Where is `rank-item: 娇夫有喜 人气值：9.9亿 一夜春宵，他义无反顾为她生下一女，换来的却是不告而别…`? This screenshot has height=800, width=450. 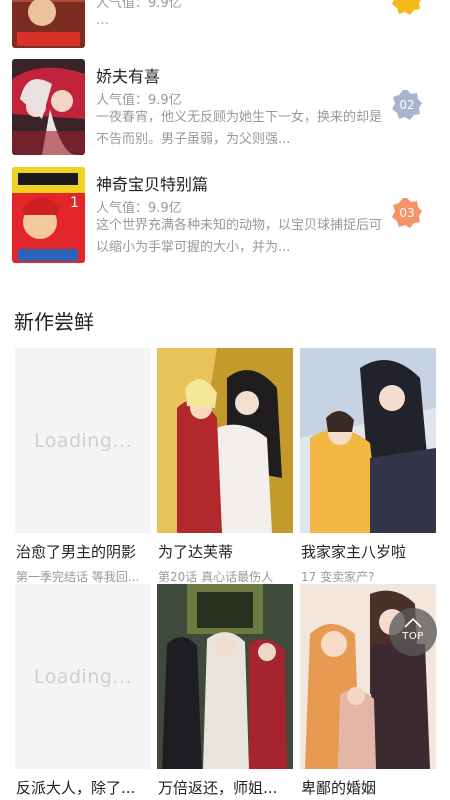
rank-item: 娇夫有喜 人气值：9.9亿 一夜春宵，他义无反顾为她生下一女，换来的却是不告而别… is located at coordinates (225, 107).